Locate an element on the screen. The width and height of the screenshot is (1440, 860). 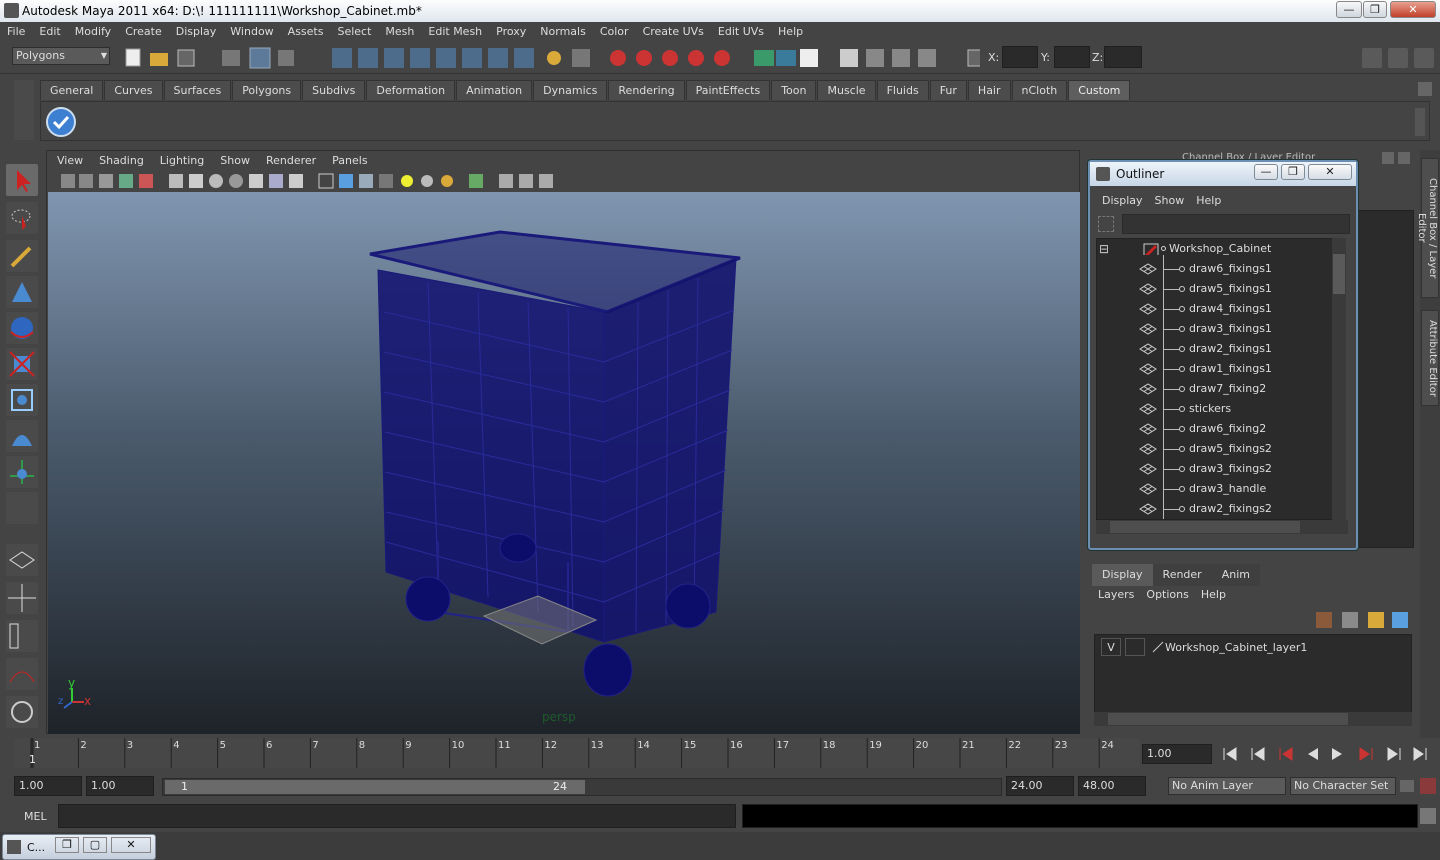
viewport-menu-lighting: Lighting is located at coordinates (182, 161).